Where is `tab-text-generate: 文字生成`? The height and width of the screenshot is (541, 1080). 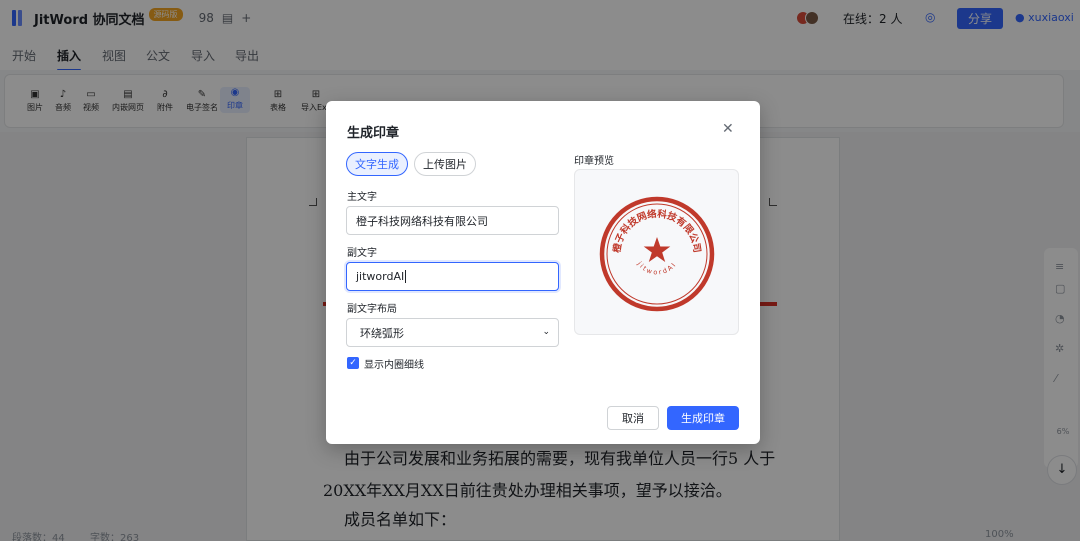 tab-text-generate: 文字生成 is located at coordinates (377, 164).